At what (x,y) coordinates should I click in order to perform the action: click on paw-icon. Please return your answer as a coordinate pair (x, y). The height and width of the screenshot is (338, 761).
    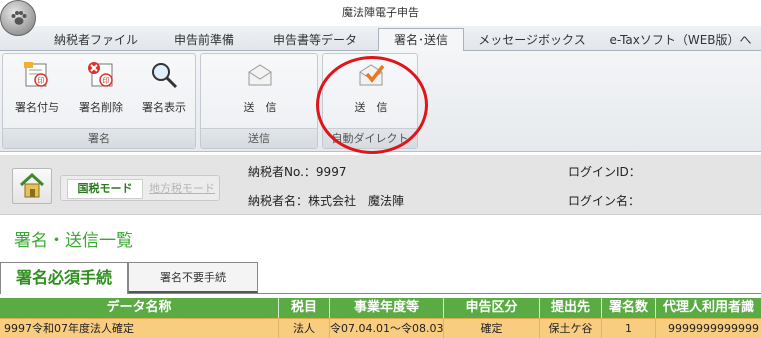
    Looking at the image, I should click on (19, 18).